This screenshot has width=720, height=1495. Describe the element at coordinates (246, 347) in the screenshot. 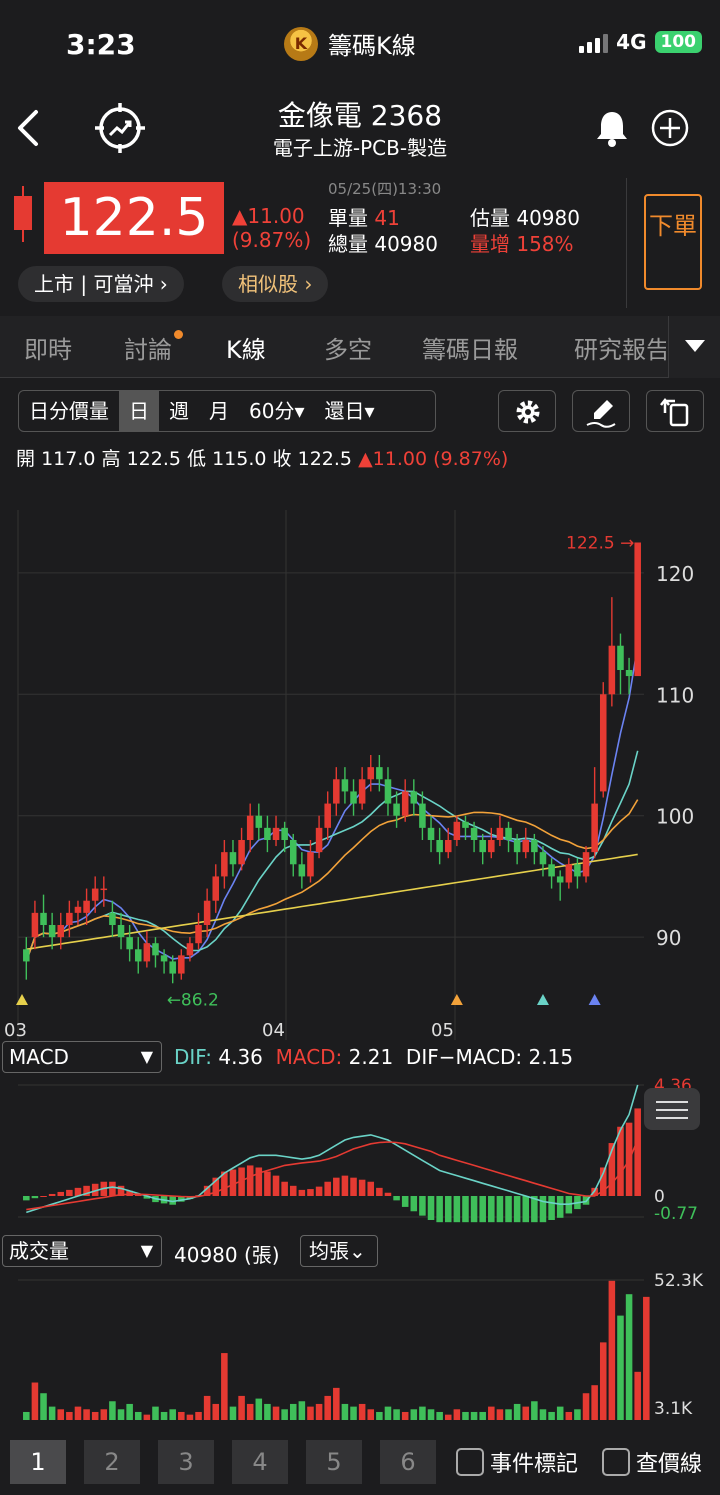

I see `tab-kline: K線` at that location.